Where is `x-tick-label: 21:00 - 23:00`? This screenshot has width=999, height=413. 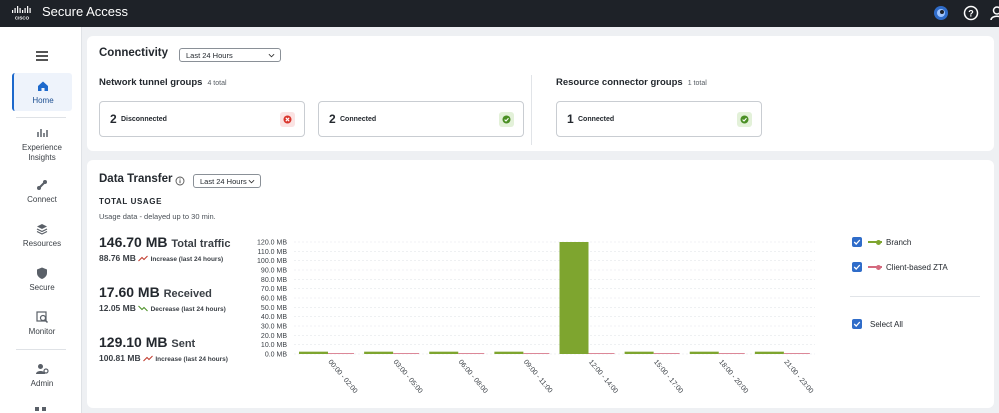
x-tick-label: 21:00 - 23:00 is located at coordinates (798, 377).